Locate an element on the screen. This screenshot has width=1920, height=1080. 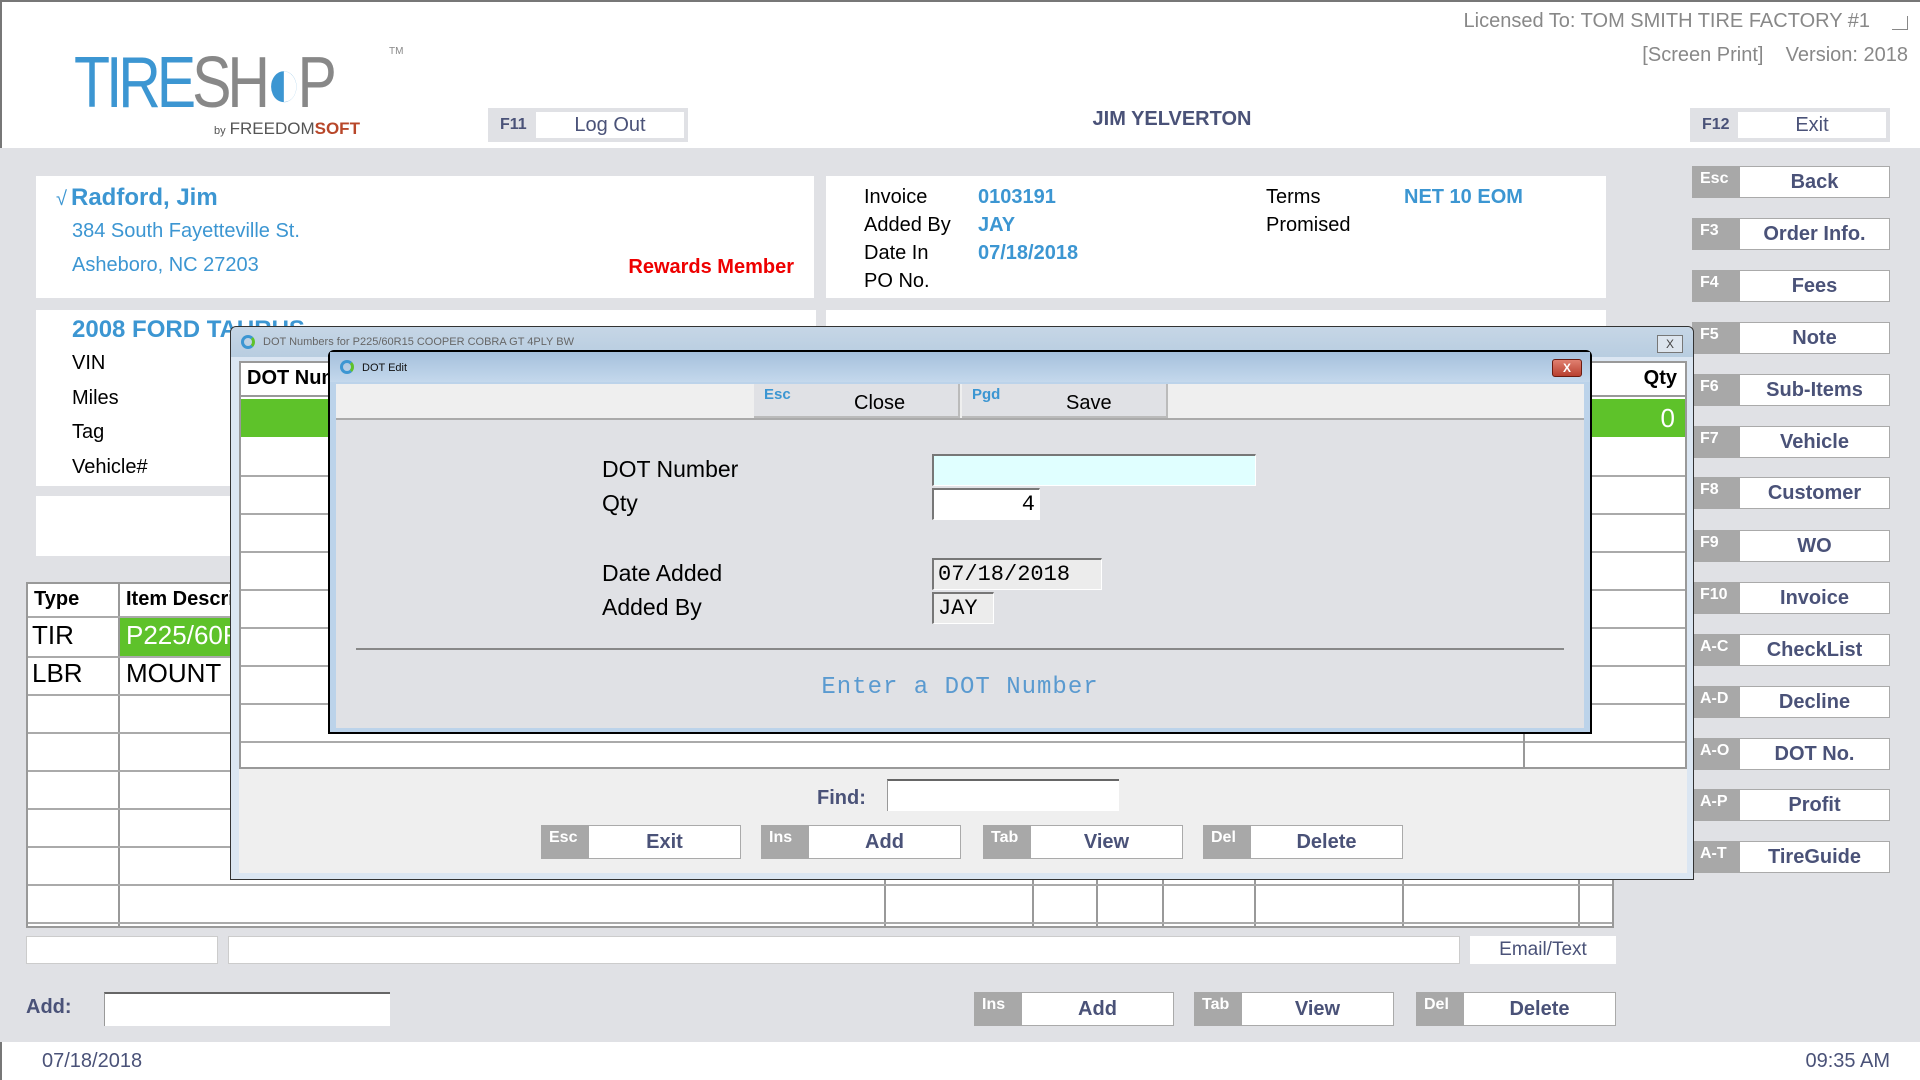
dot-edit-toolbar: Esc Close Pgd Save is located at coordinates (960, 402).